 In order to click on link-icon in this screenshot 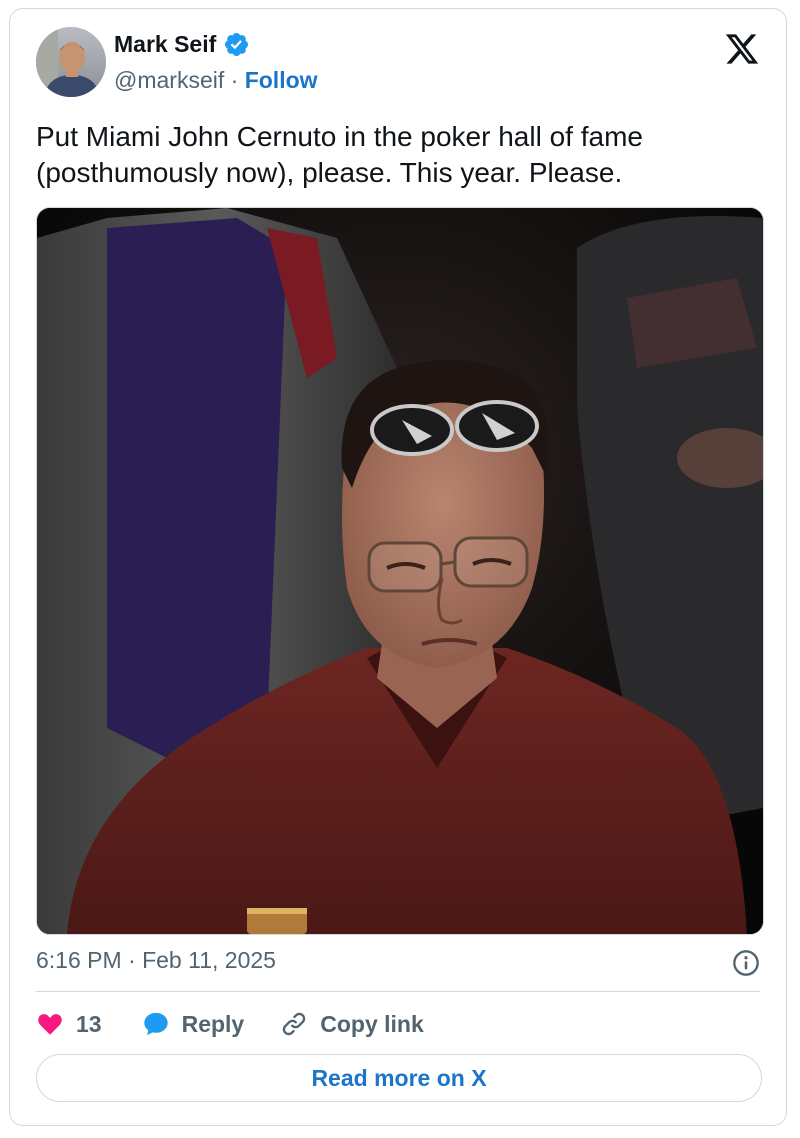, I will do `click(294, 1024)`.